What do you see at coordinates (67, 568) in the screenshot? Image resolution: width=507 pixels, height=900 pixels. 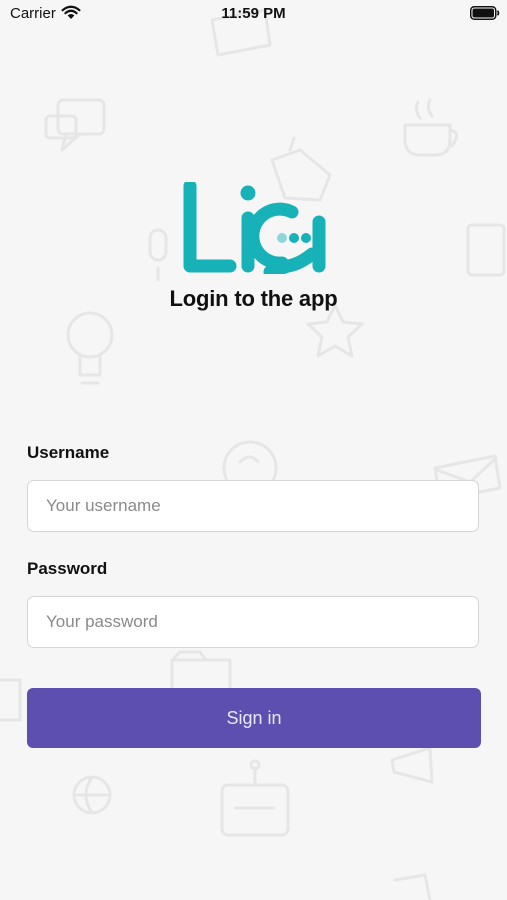 I see `password-label: Password` at bounding box center [67, 568].